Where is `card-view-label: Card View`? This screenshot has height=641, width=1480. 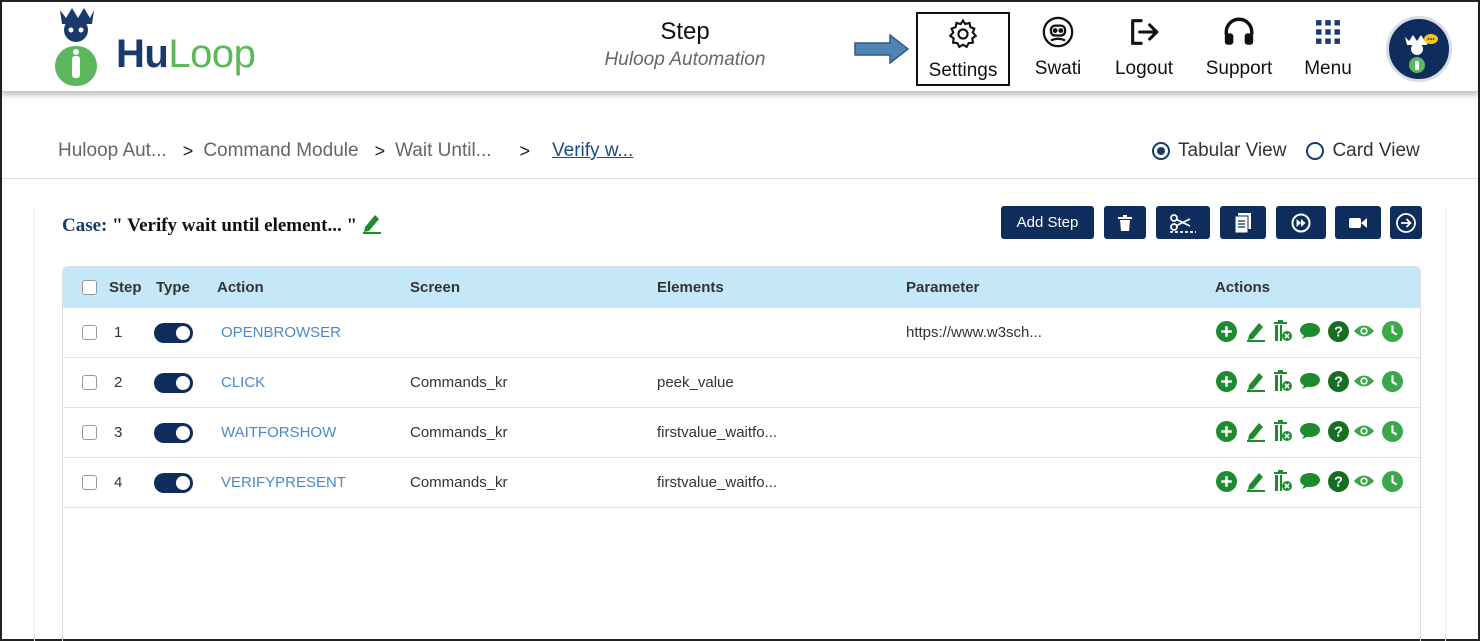
card-view-label: Card View is located at coordinates (1375, 151).